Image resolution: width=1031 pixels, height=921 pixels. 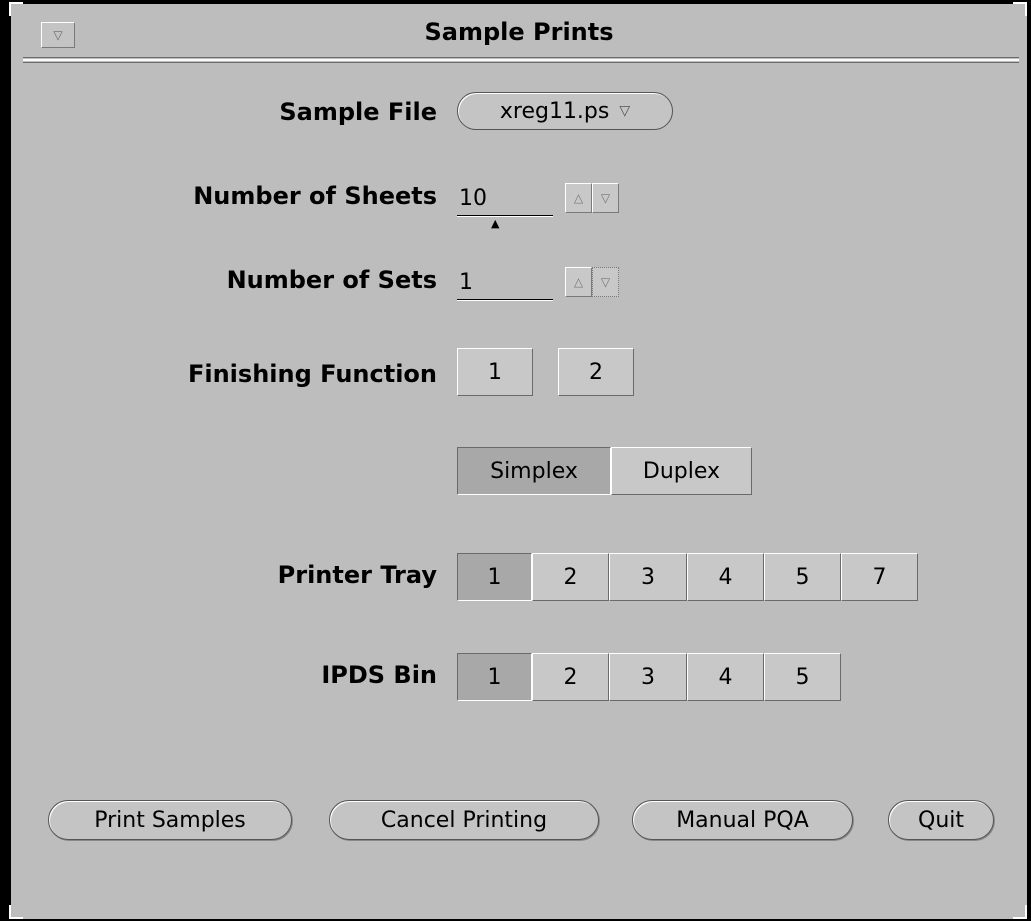 I want to click on printer-tray-label: Printer Tray, so click(x=357, y=575).